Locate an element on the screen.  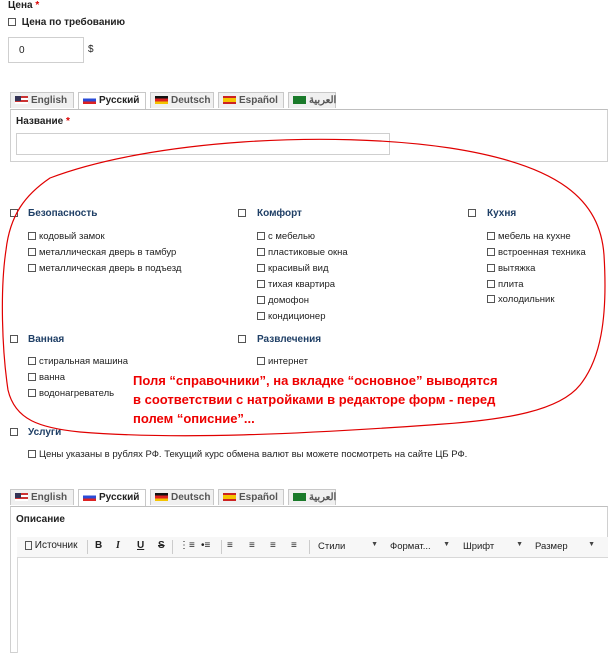
underline-button: U is located at coordinates (140, 545).